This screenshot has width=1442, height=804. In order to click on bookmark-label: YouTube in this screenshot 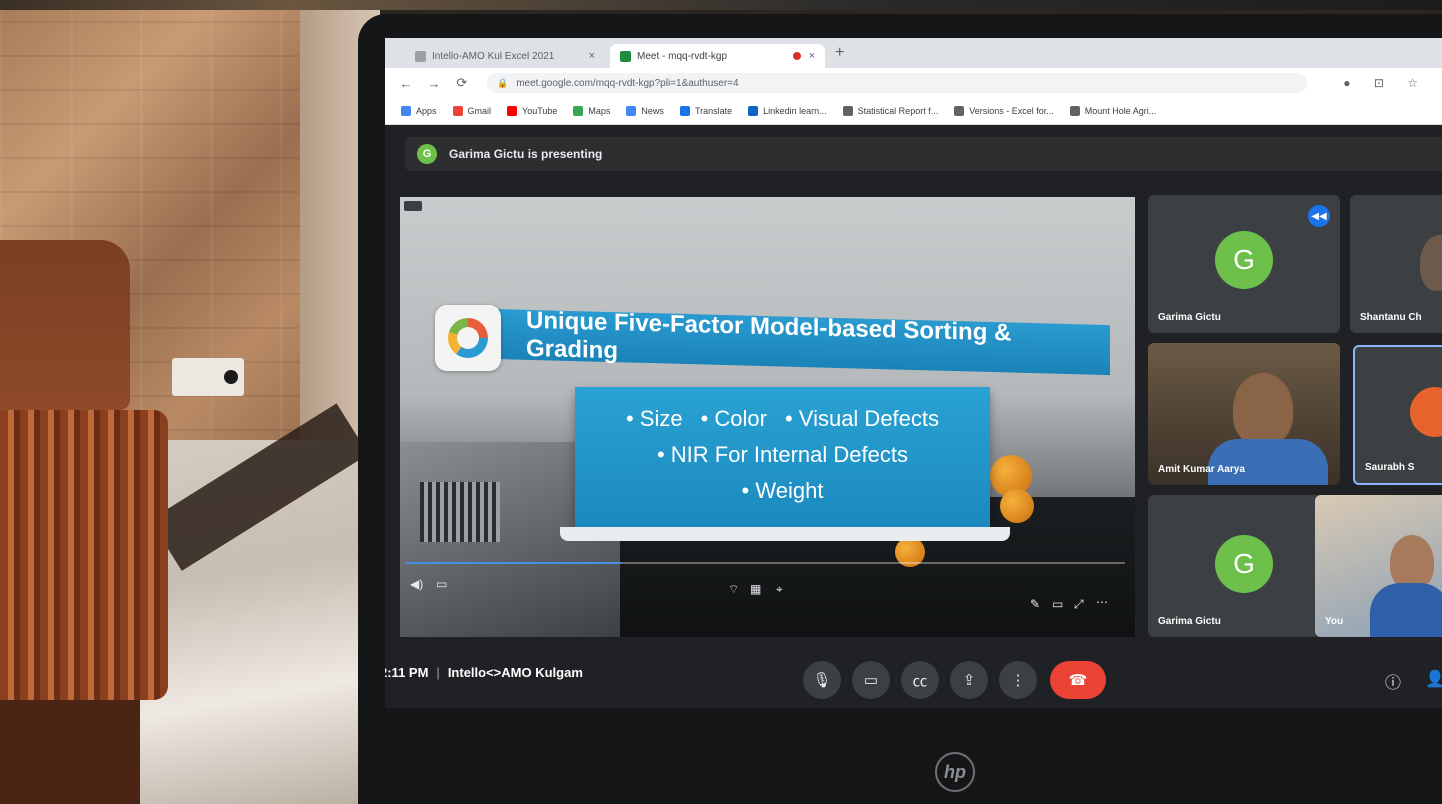, I will do `click(540, 111)`.